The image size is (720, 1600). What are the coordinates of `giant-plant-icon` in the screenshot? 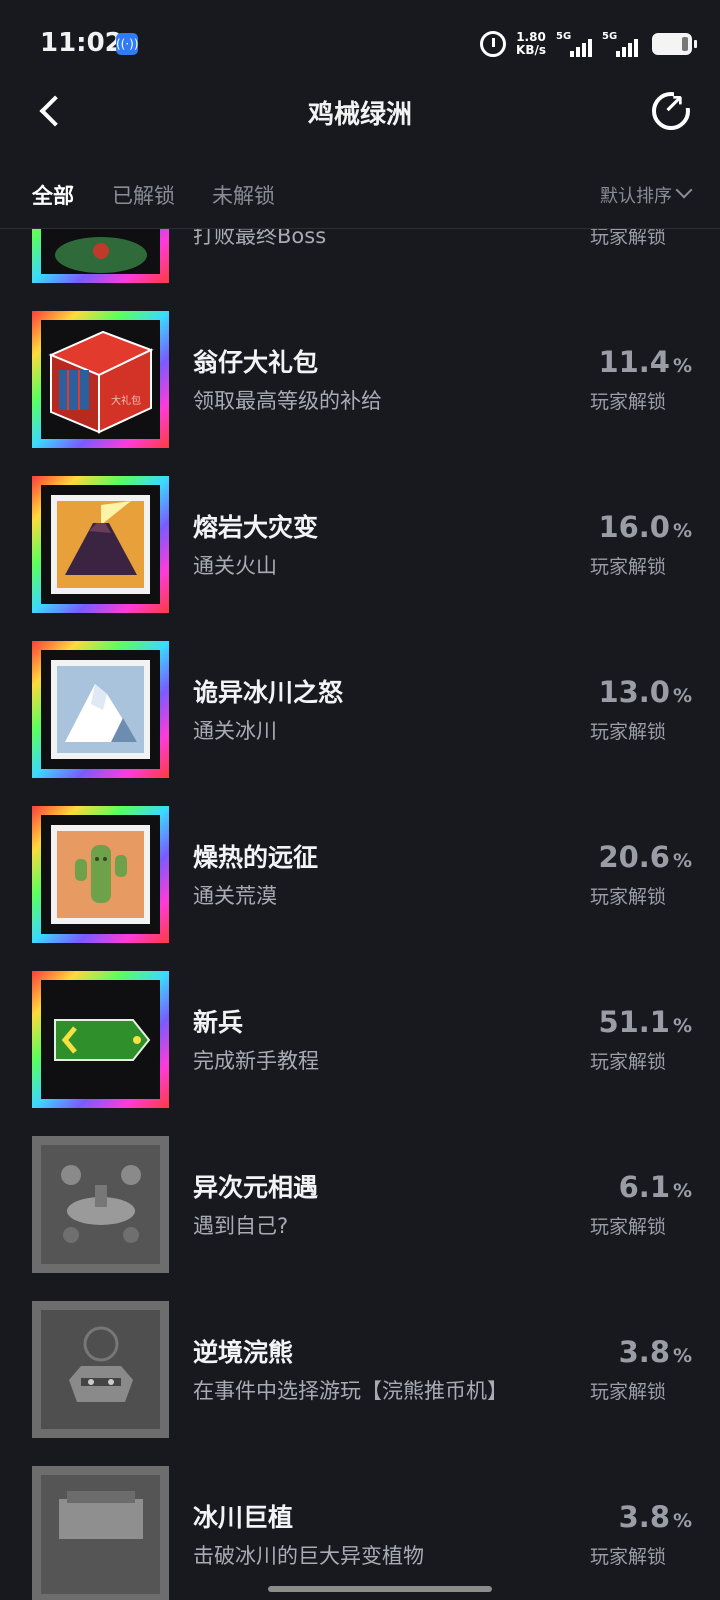 It's located at (100, 1534).